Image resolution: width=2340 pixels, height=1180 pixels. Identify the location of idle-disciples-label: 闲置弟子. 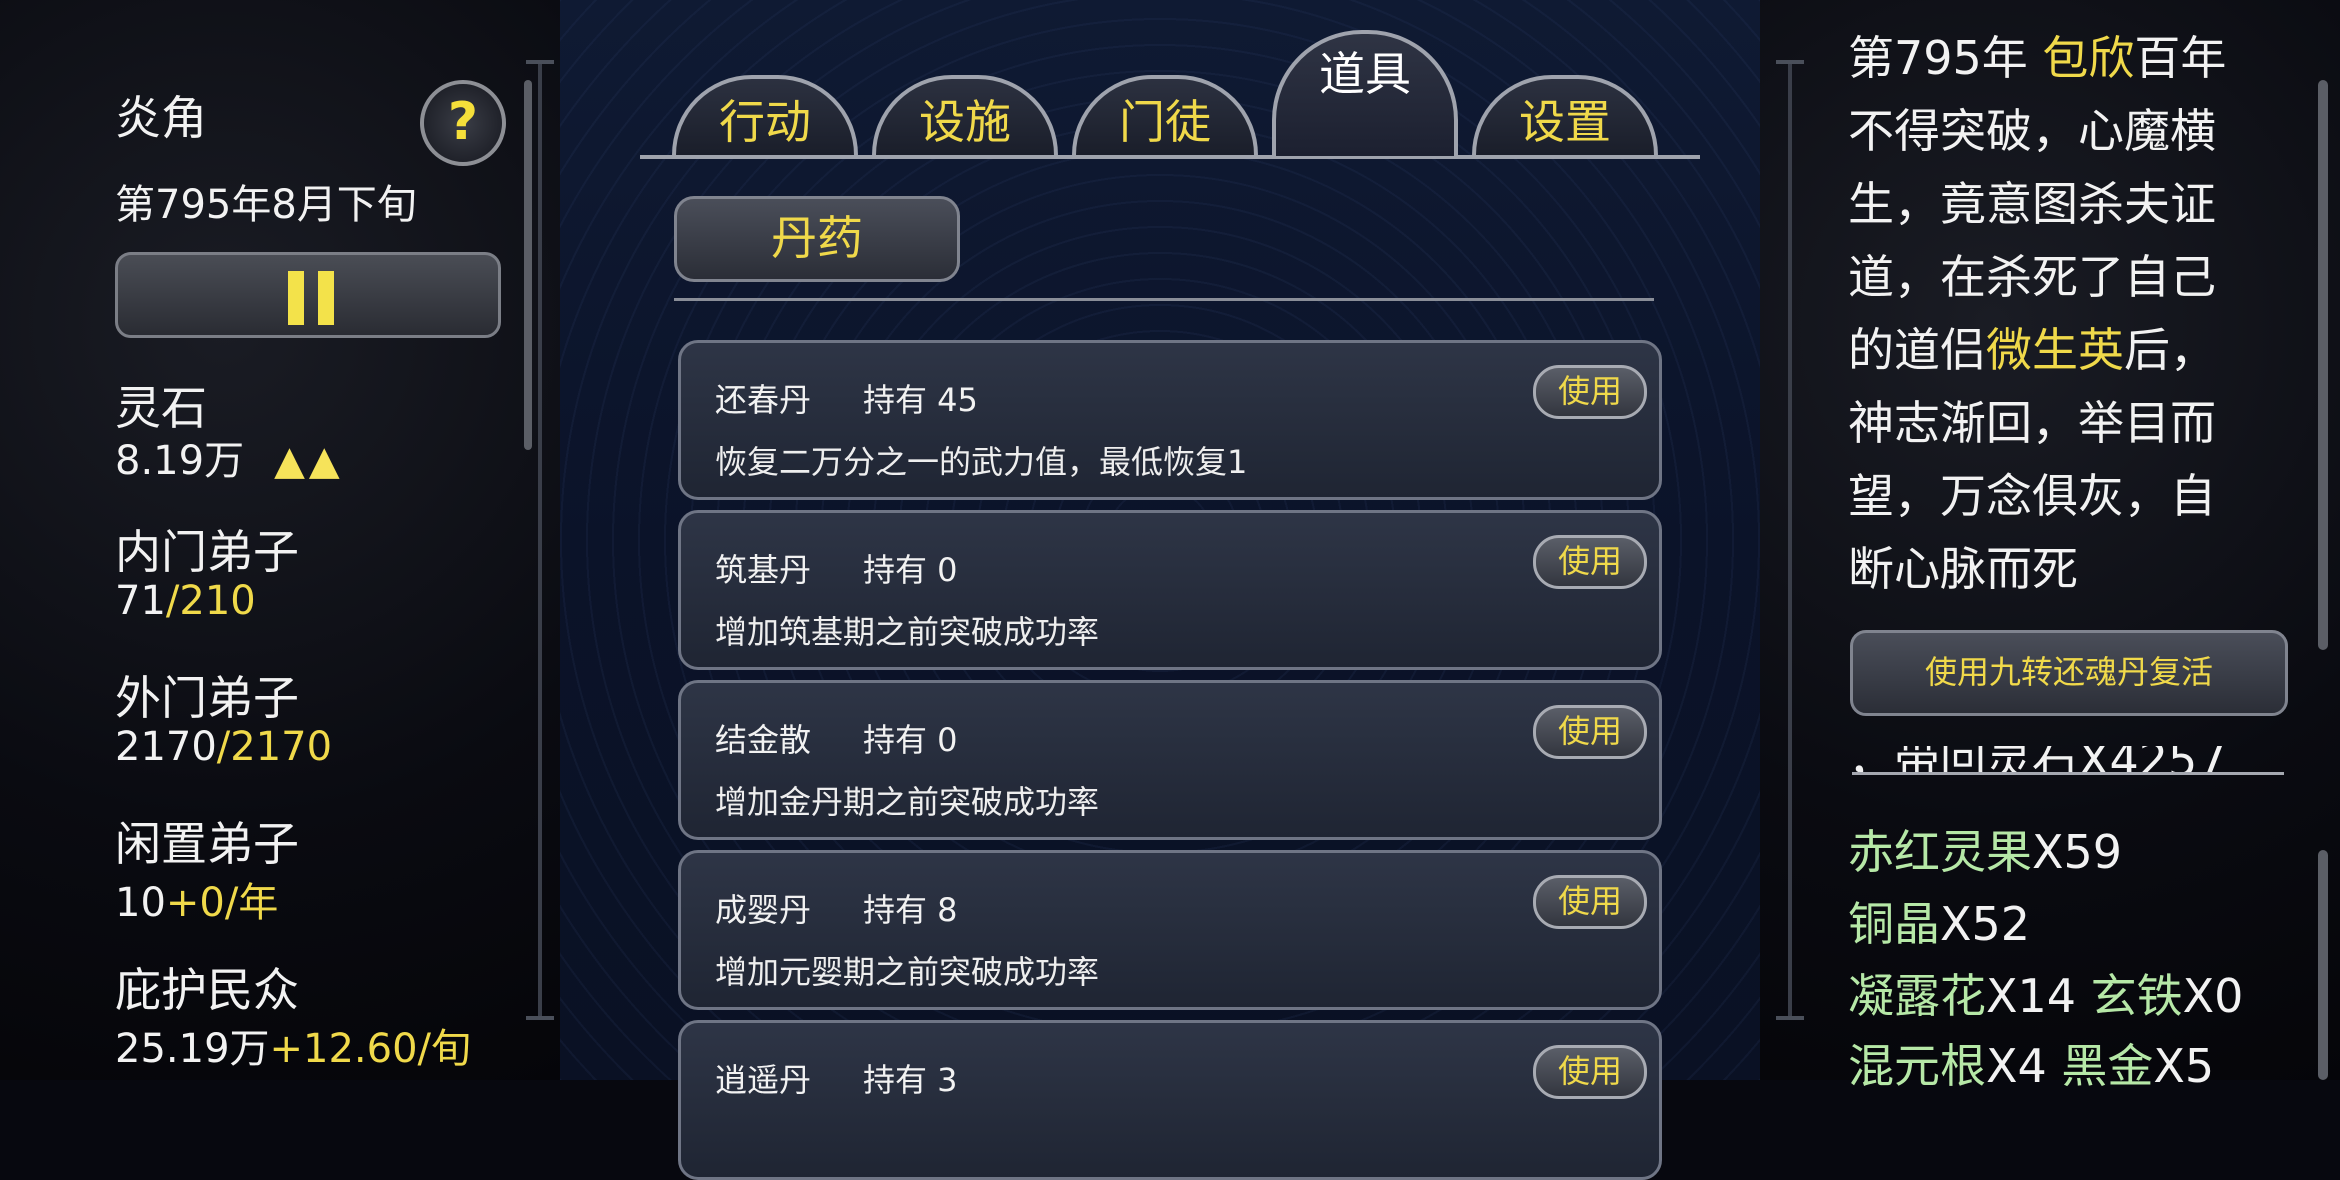
(207, 844).